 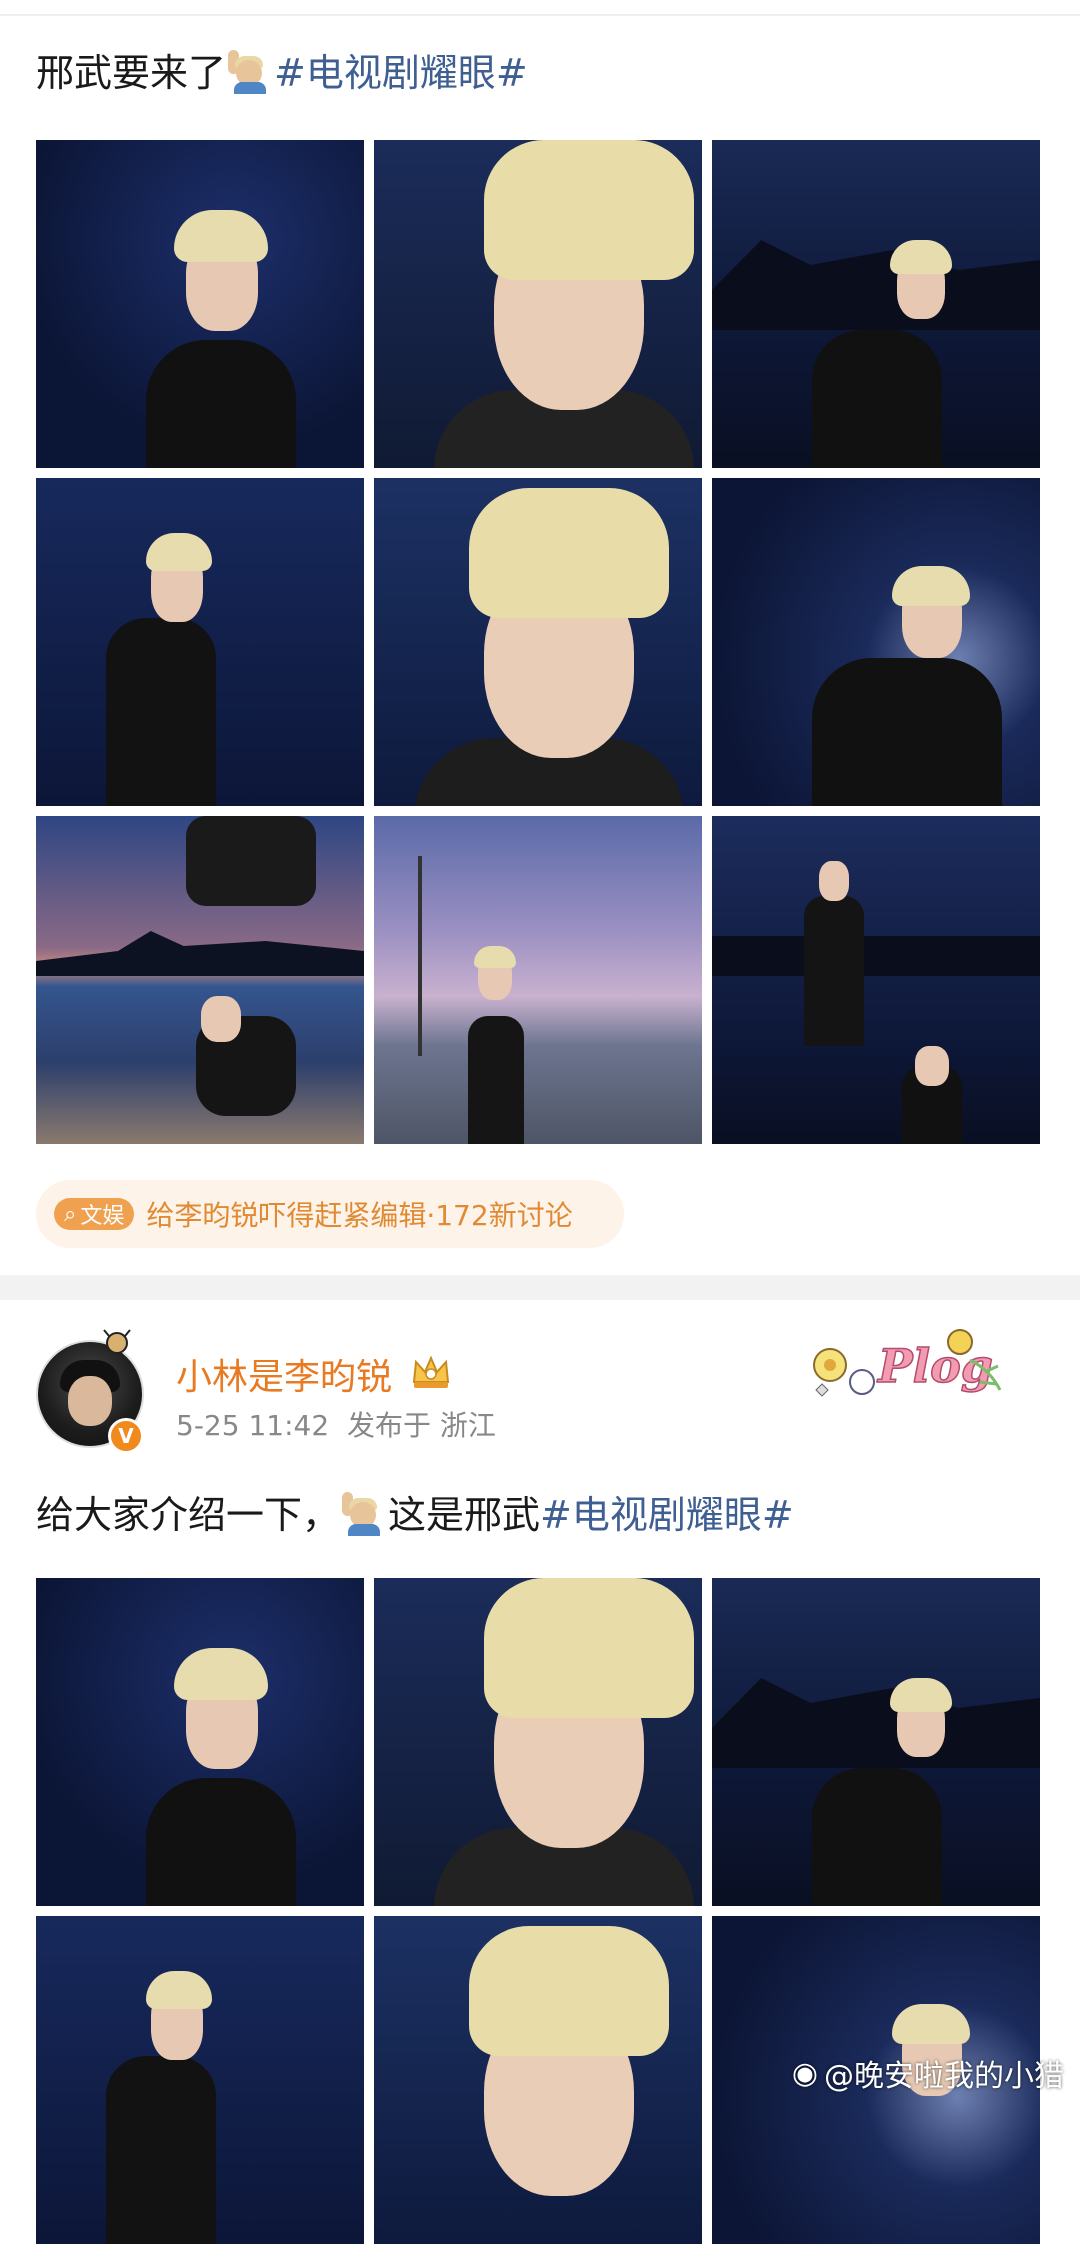 I want to click on avatar-decoration-icon, so click(x=117, y=1341).